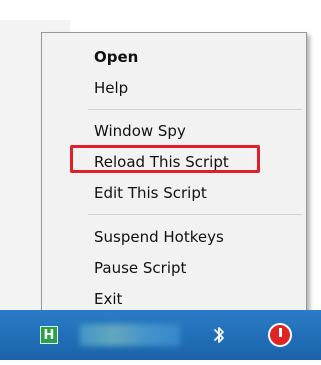 The width and height of the screenshot is (321, 365). What do you see at coordinates (160, 362) in the screenshot?
I see `bottom-border` at bounding box center [160, 362].